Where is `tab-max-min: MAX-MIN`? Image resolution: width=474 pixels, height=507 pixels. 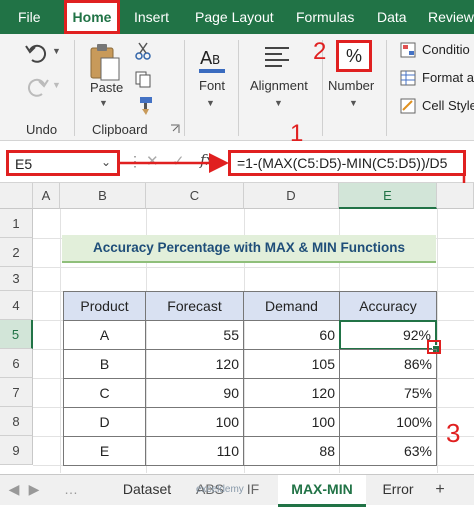 tab-max-min: MAX-MIN is located at coordinates (322, 491).